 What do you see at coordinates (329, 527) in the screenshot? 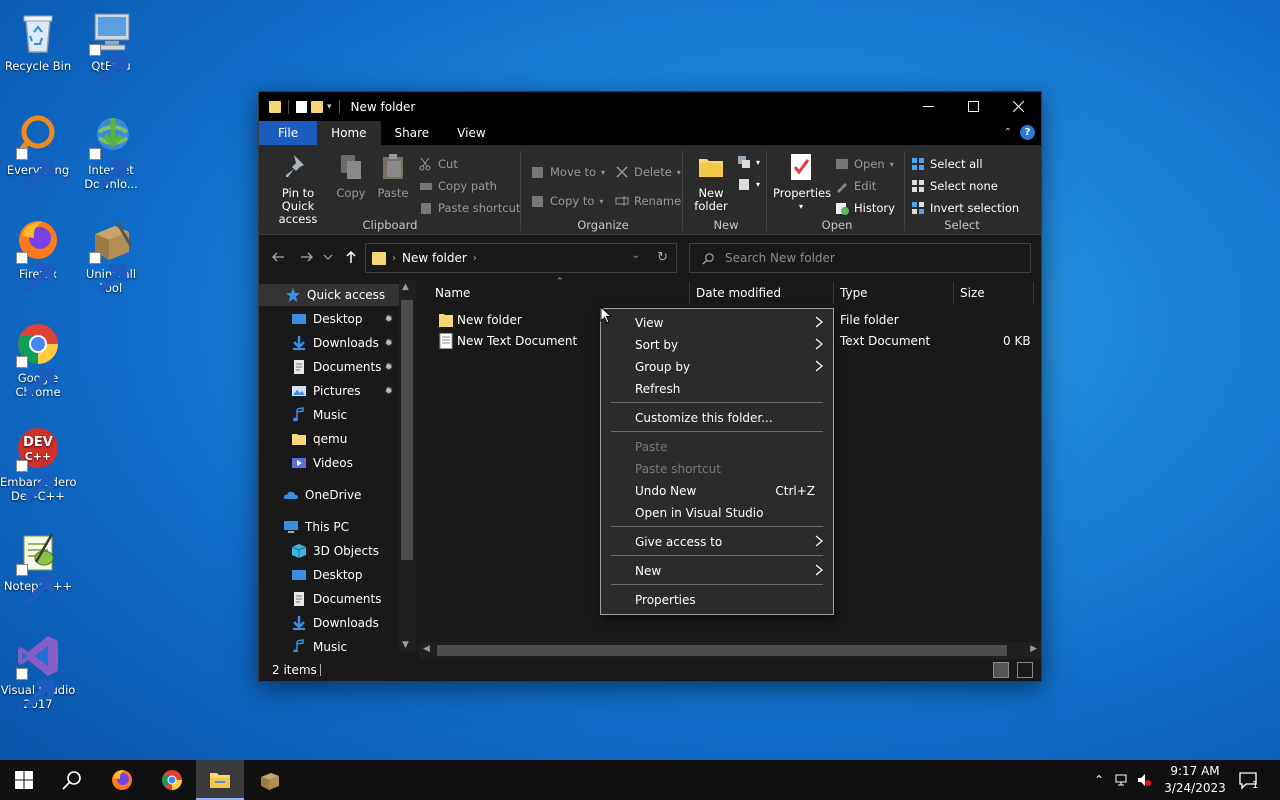
I see `nav-item-this-pc: This PC` at bounding box center [329, 527].